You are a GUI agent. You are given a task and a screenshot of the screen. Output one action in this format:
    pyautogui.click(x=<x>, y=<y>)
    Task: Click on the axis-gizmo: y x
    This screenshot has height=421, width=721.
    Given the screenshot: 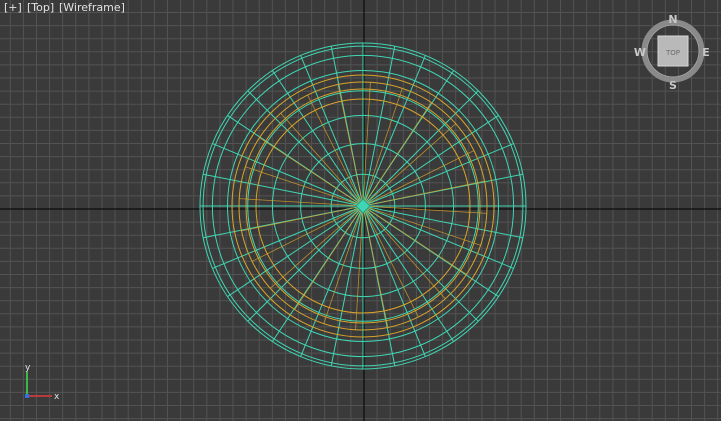 What is the action you would take?
    pyautogui.click(x=42, y=382)
    